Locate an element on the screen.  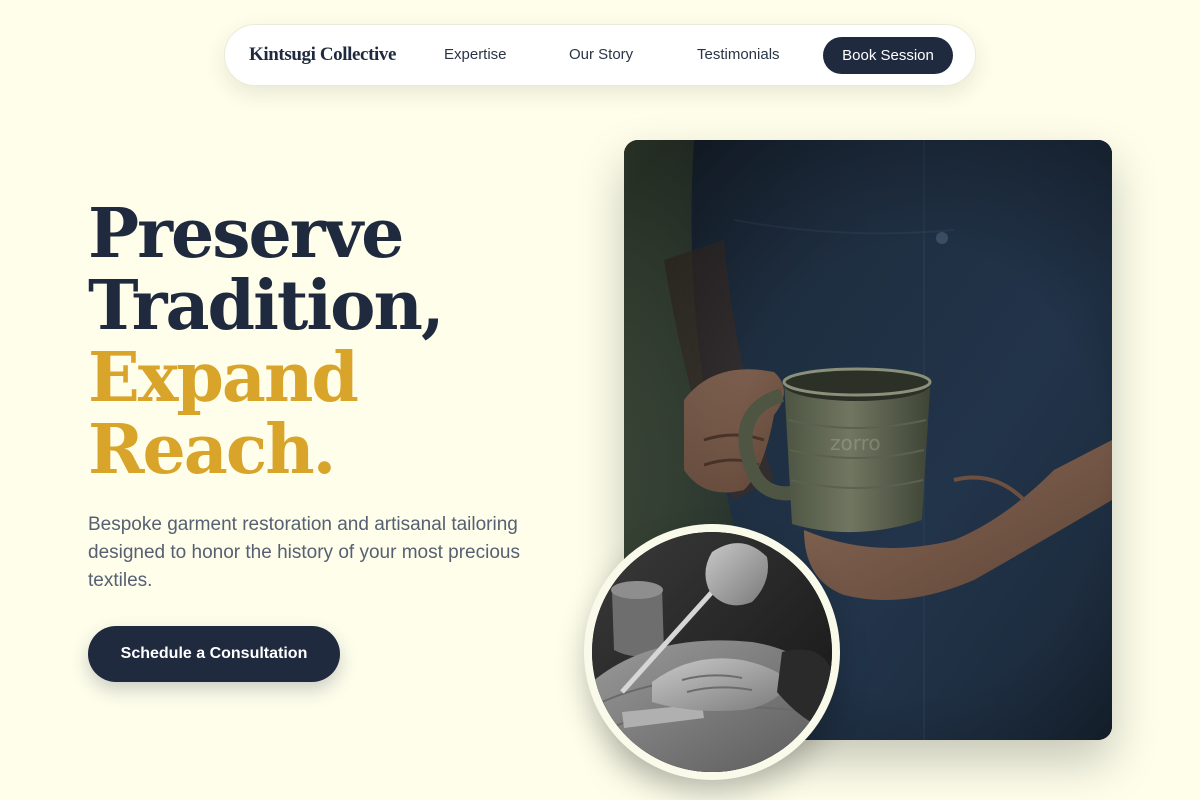
schedule-consultation-button: Schedule a Consultation is located at coordinates (214, 654).